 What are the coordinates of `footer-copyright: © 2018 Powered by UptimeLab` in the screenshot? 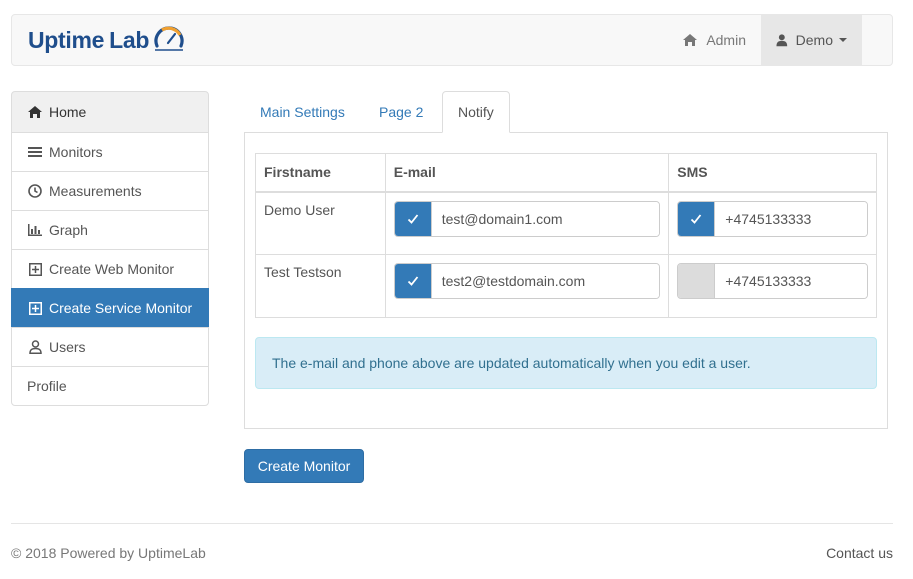 It's located at (108, 553).